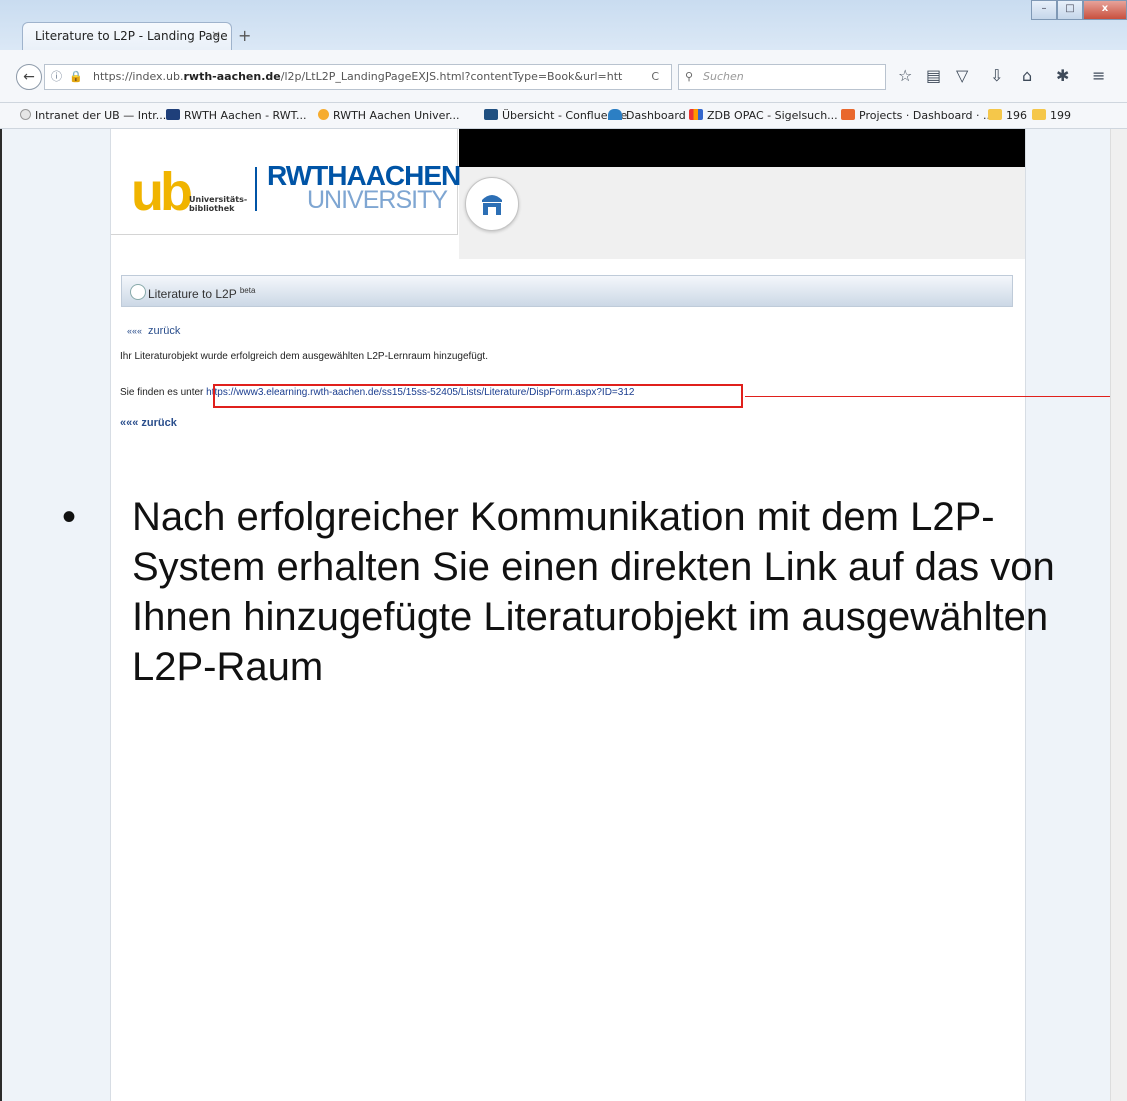 This screenshot has height=1101, width=1127. Describe the element at coordinates (1070, 10) in the screenshot. I see `maximize-button: □` at that location.